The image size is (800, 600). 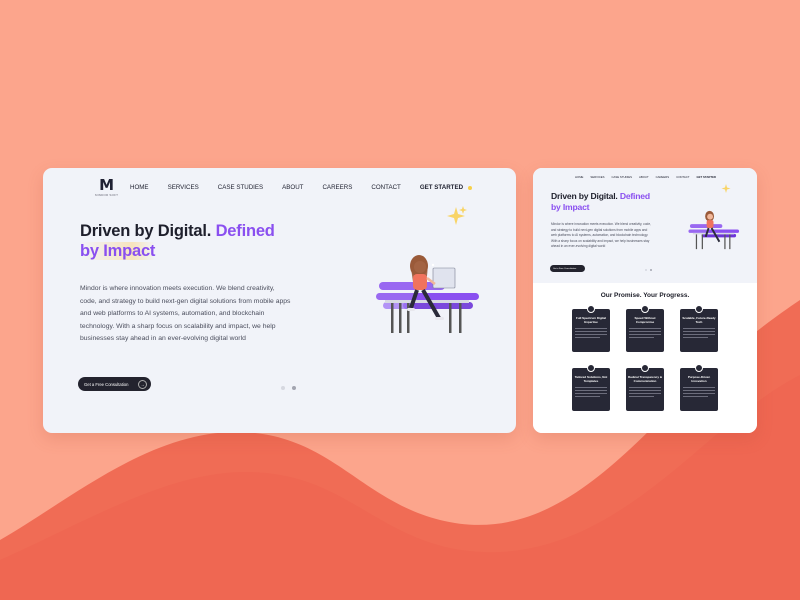 What do you see at coordinates (597, 177) in the screenshot?
I see `preview-nav-services: SERVICES` at bounding box center [597, 177].